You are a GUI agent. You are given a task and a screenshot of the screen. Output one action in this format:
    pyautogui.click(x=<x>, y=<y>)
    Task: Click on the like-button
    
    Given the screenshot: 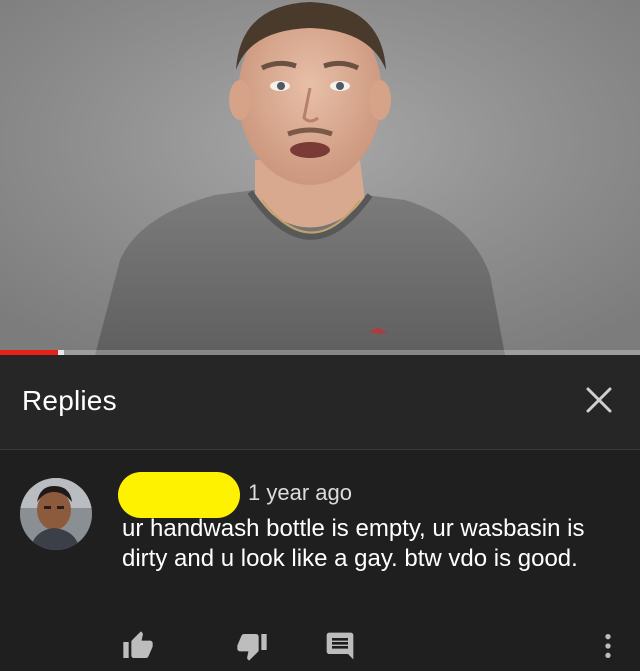 What is the action you would take?
    pyautogui.click(x=140, y=648)
    